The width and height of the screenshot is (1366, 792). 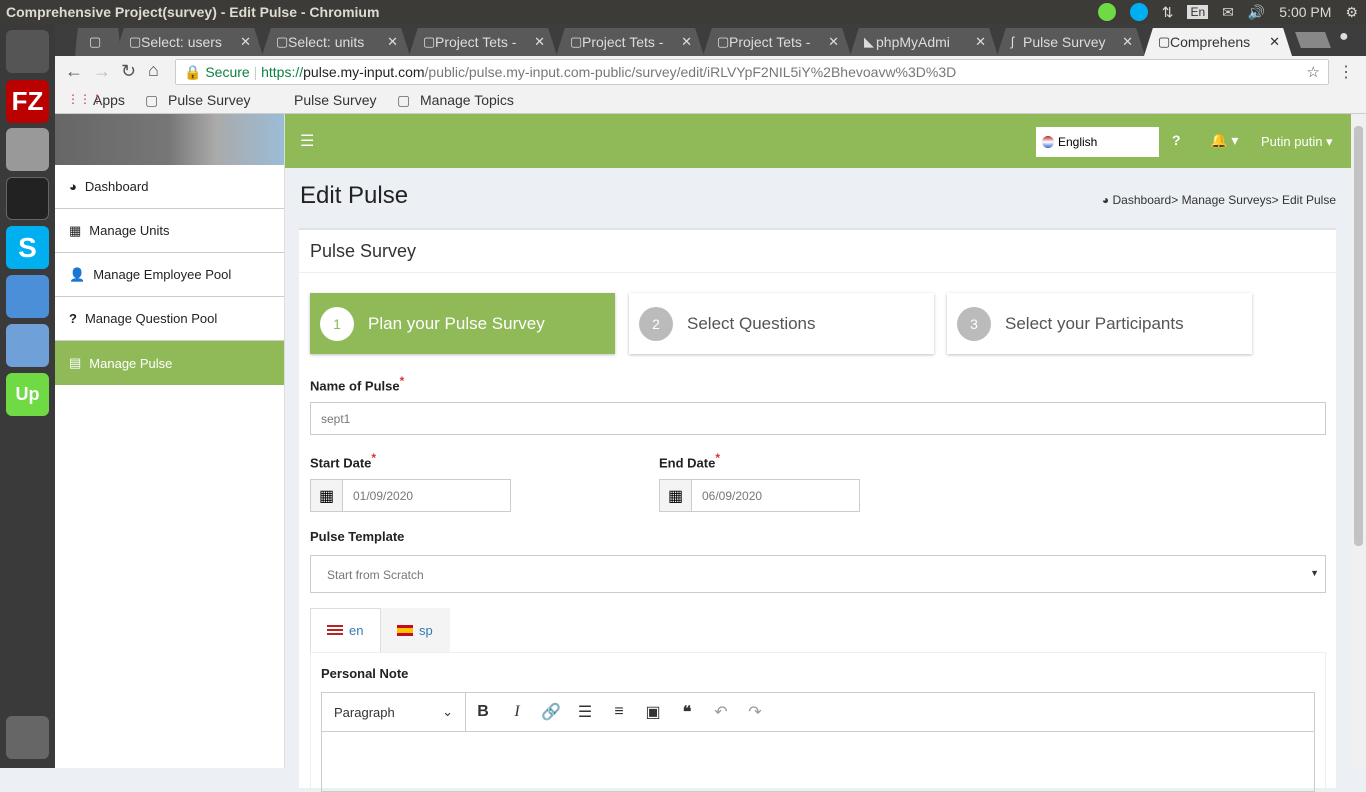 I want to click on forward-icon: →, so click(x=102, y=71).